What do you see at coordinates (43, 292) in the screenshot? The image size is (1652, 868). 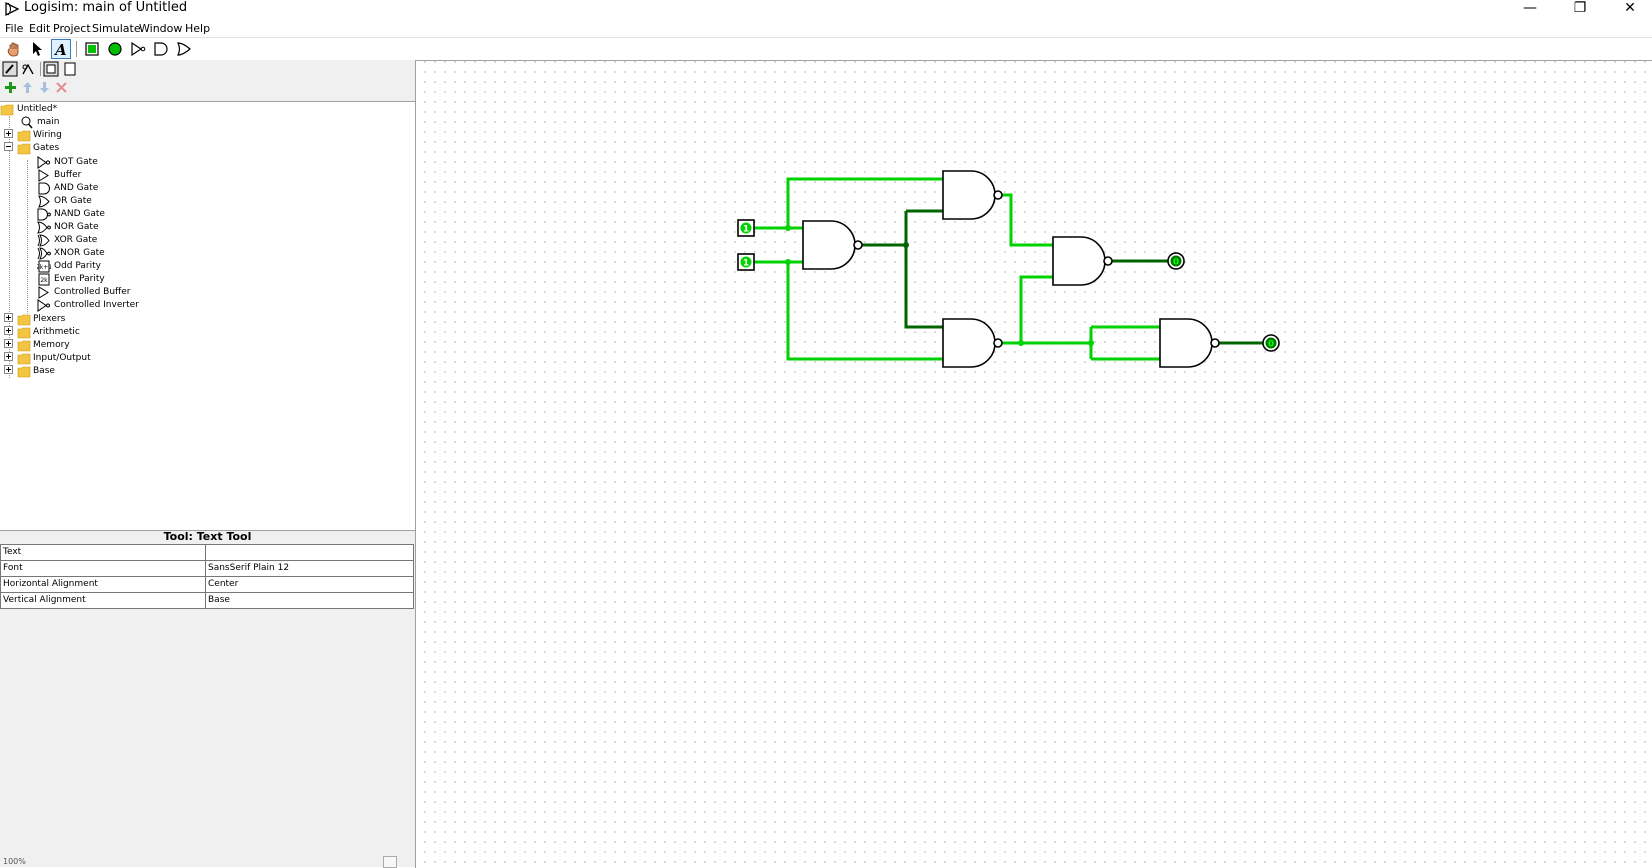 I see `controlled-buffer-icon` at bounding box center [43, 292].